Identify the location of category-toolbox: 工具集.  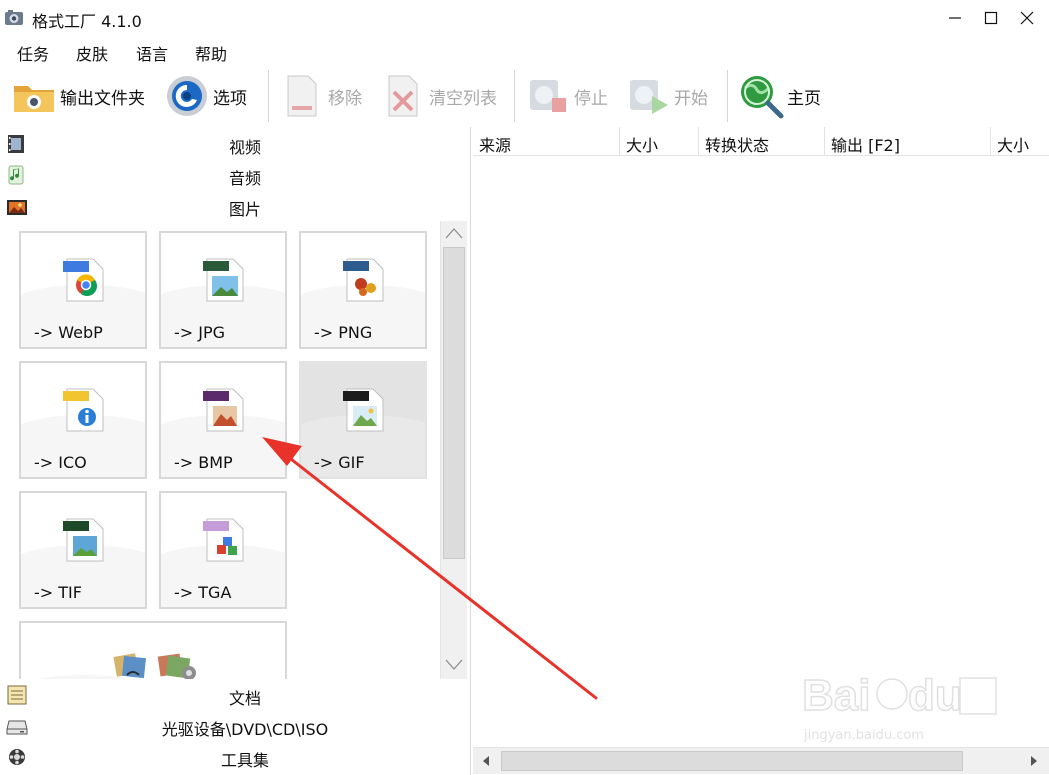
(235, 757).